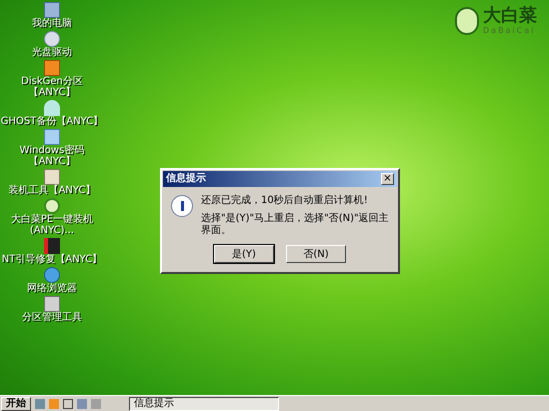 The width and height of the screenshot is (549, 411). Describe the element at coordinates (509, 30) in the screenshot. I see `logo-subtitle: DaBaiCai` at that location.